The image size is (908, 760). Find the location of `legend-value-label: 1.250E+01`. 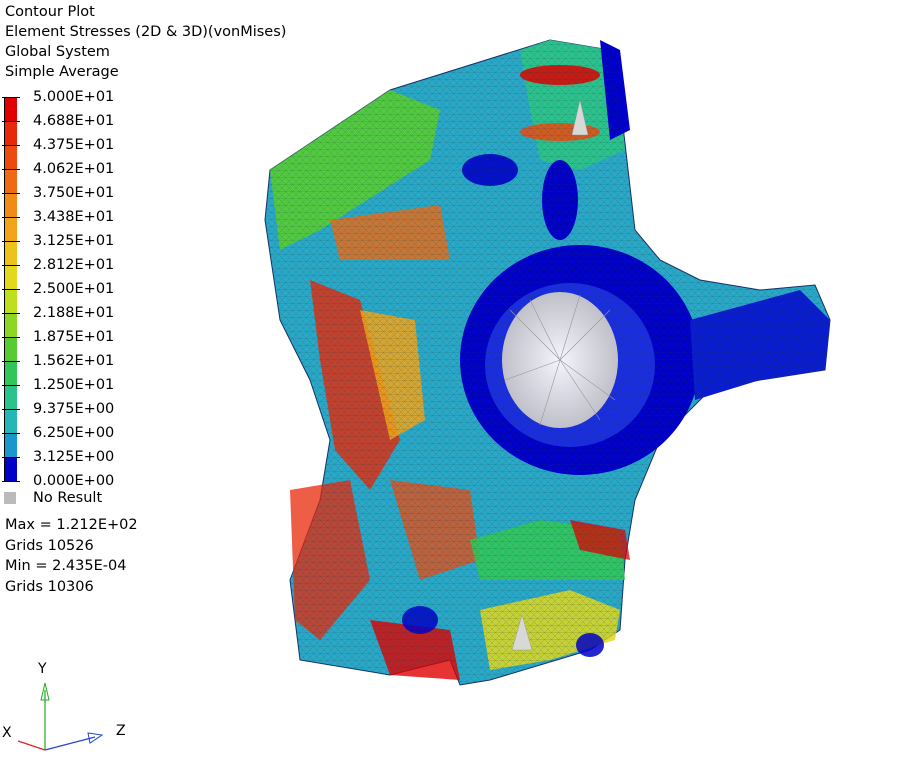

legend-value-label: 1.250E+01 is located at coordinates (74, 385).